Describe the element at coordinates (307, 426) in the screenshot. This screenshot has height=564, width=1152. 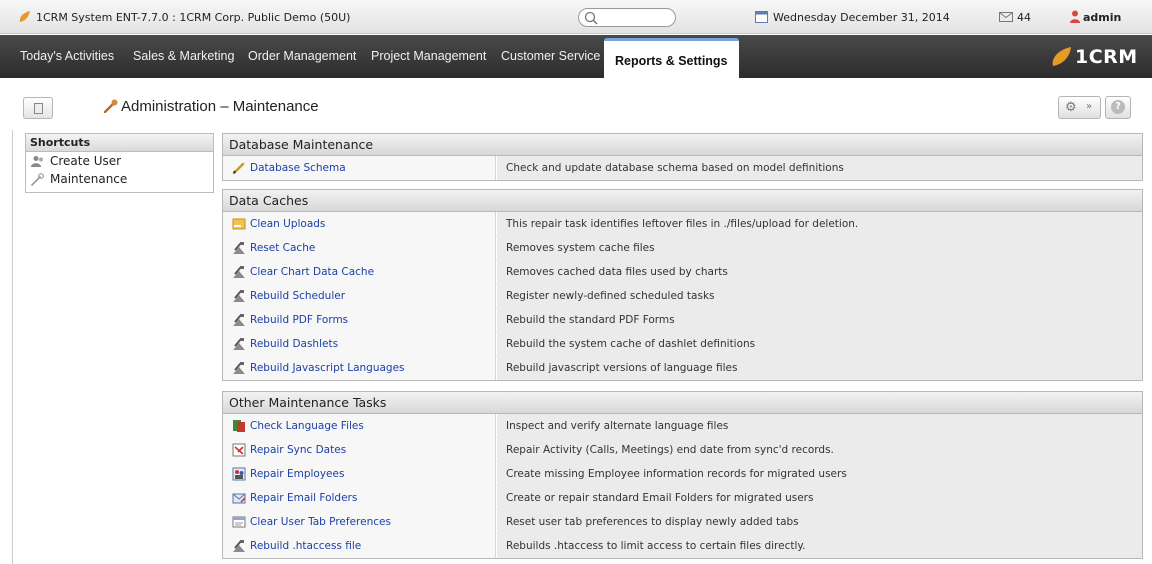
I see `check-language-files-link: Check Language Files` at that location.